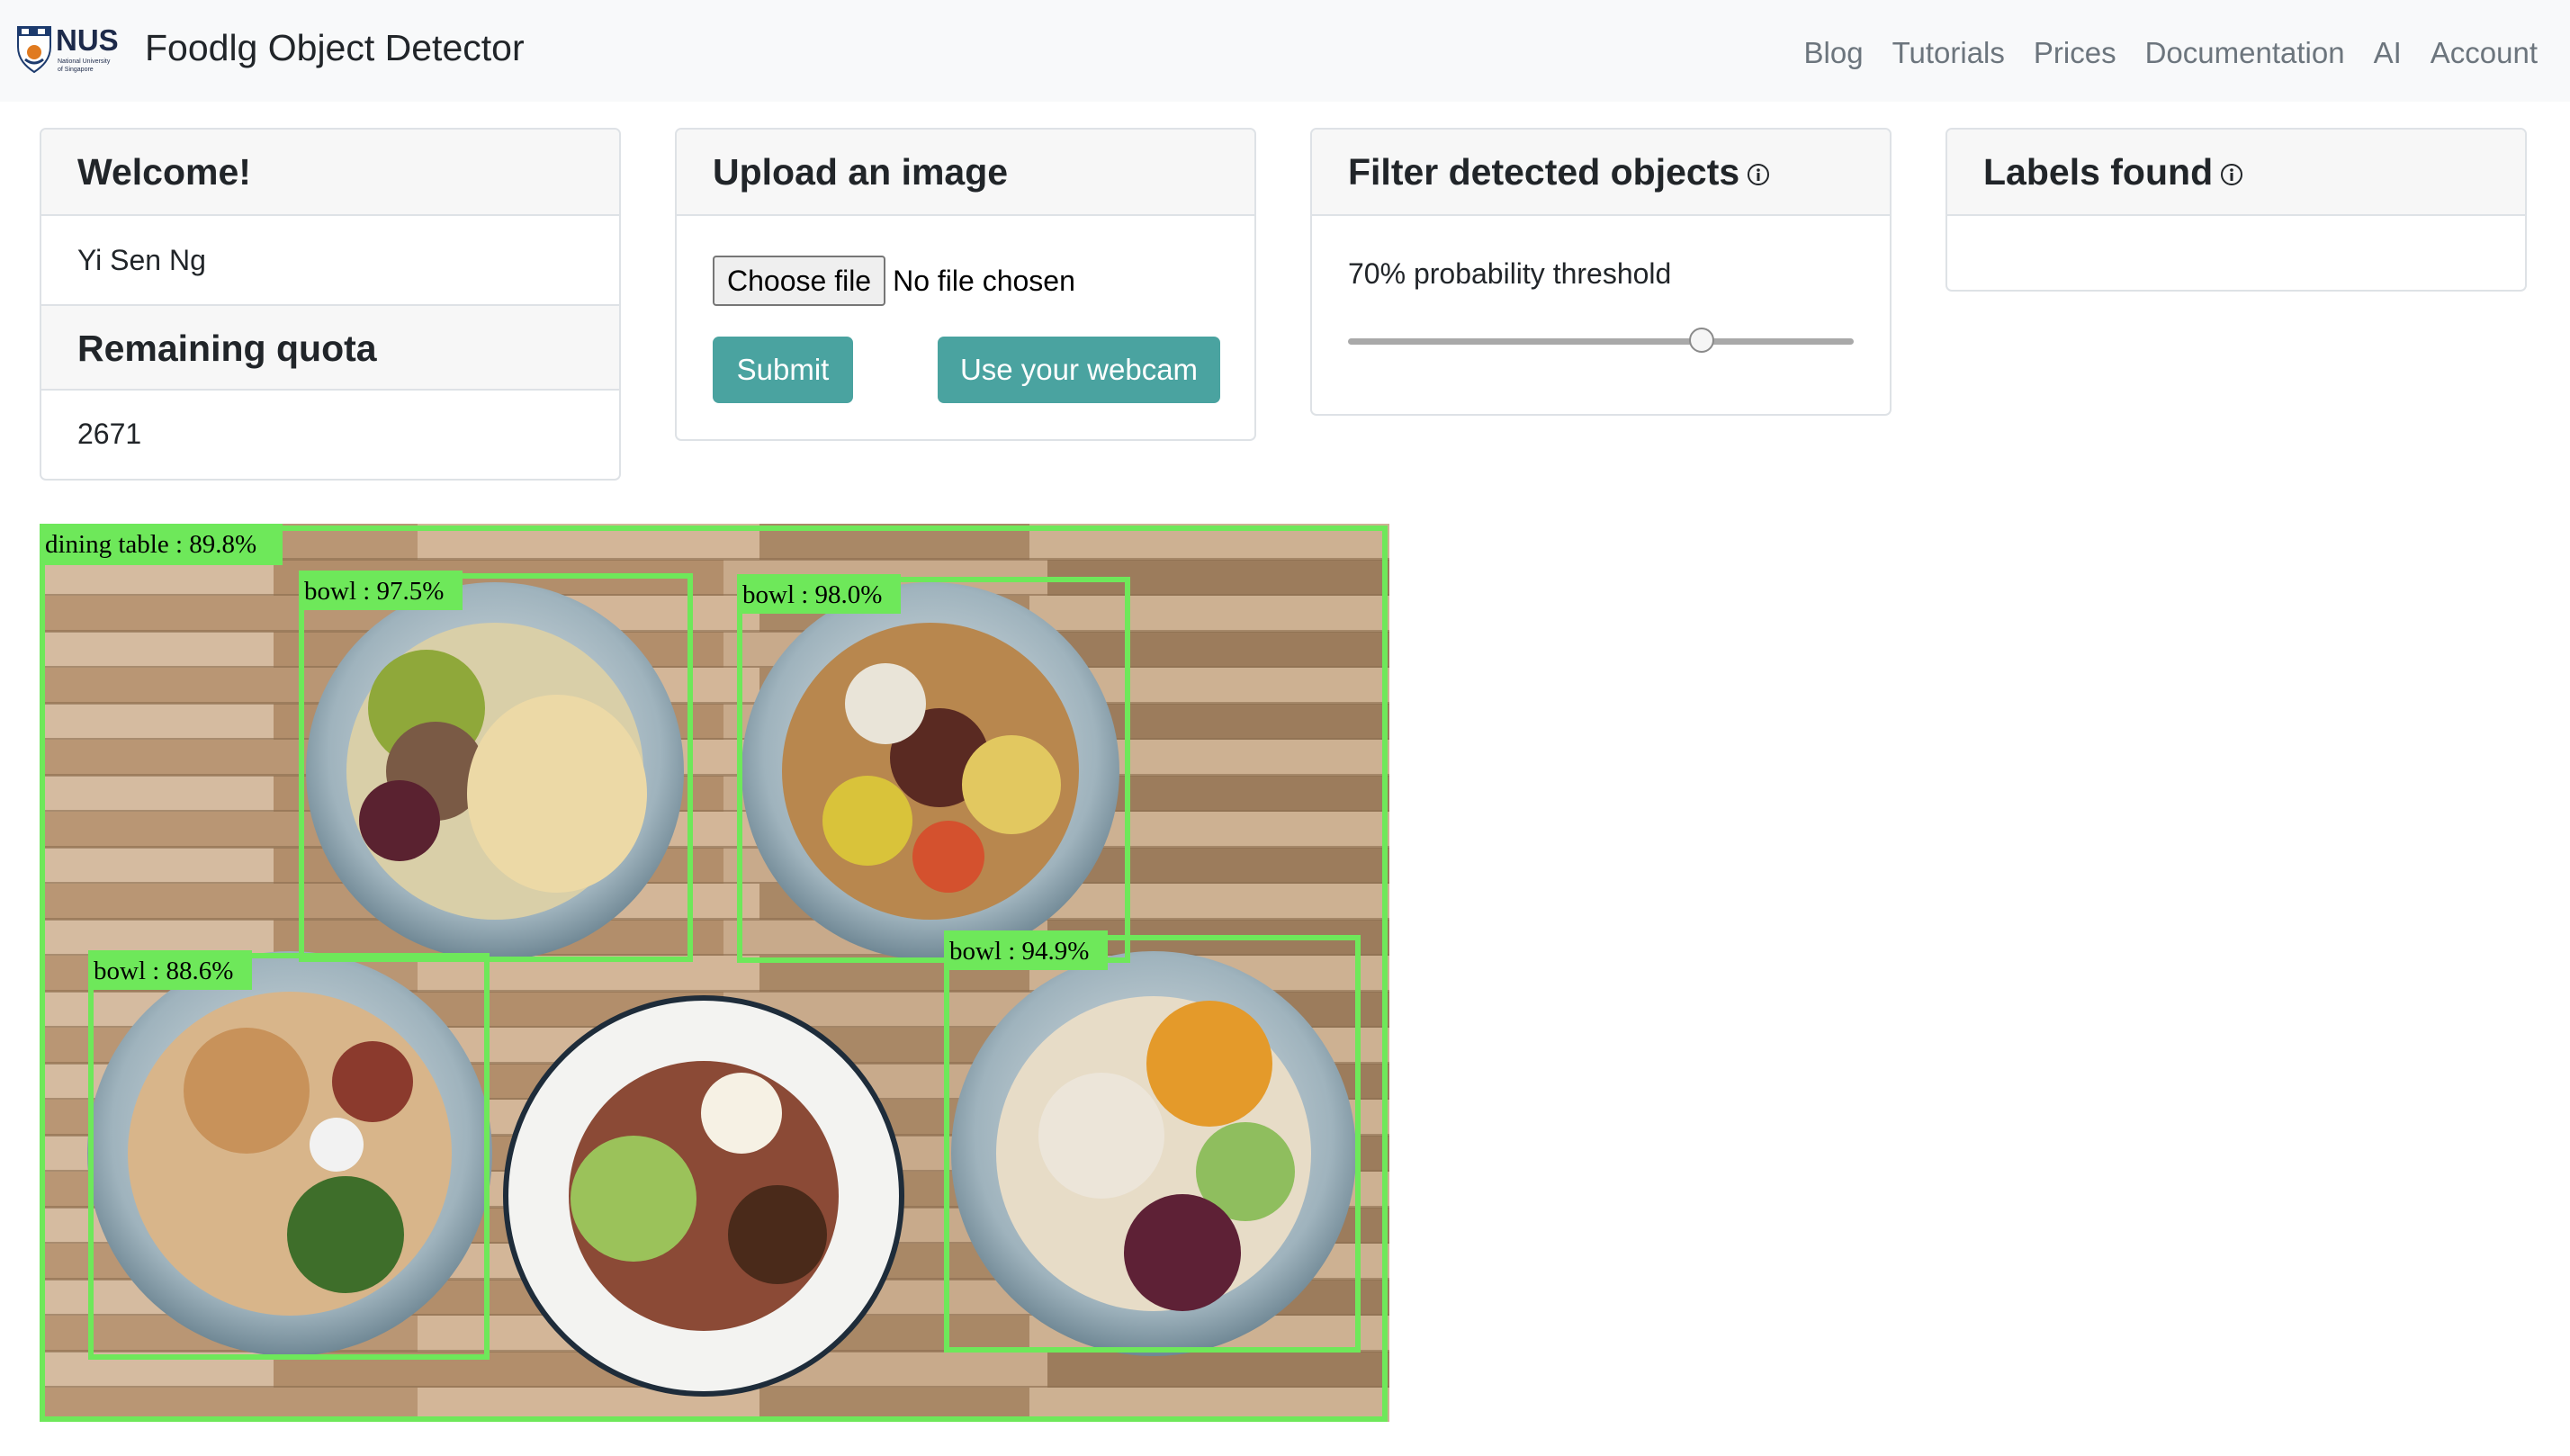  I want to click on bbox-label-dining-table: dining table : 89.8%, so click(161, 544).